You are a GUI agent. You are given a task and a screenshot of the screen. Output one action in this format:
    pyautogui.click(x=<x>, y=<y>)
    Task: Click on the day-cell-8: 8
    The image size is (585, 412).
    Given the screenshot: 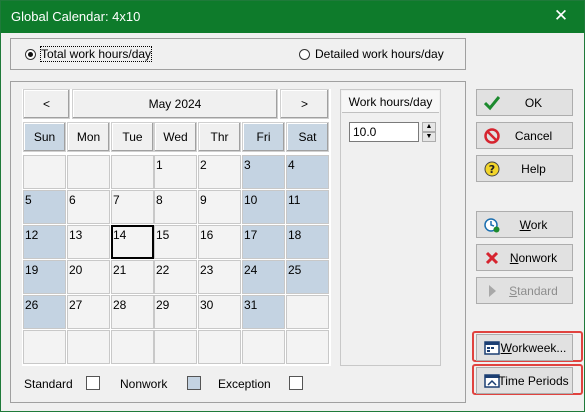 What is the action you would take?
    pyautogui.click(x=175, y=207)
    